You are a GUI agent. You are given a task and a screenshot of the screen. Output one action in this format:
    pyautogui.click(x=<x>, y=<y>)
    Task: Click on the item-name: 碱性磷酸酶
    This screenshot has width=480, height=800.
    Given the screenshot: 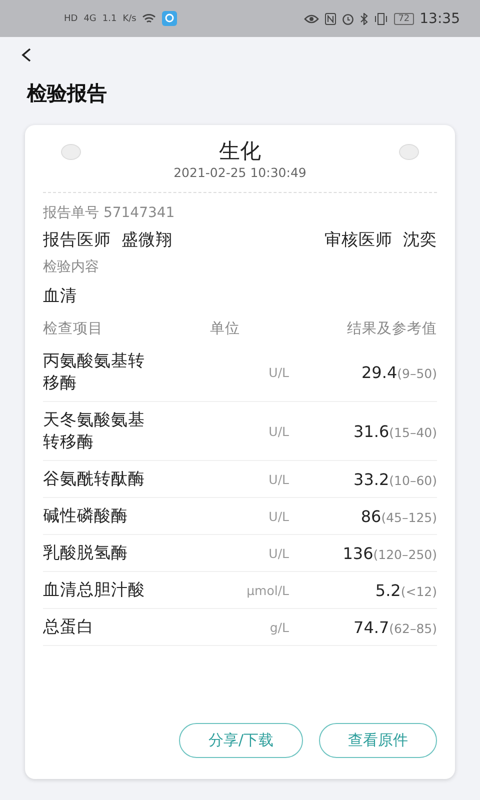 What is the action you would take?
    pyautogui.click(x=86, y=516)
    